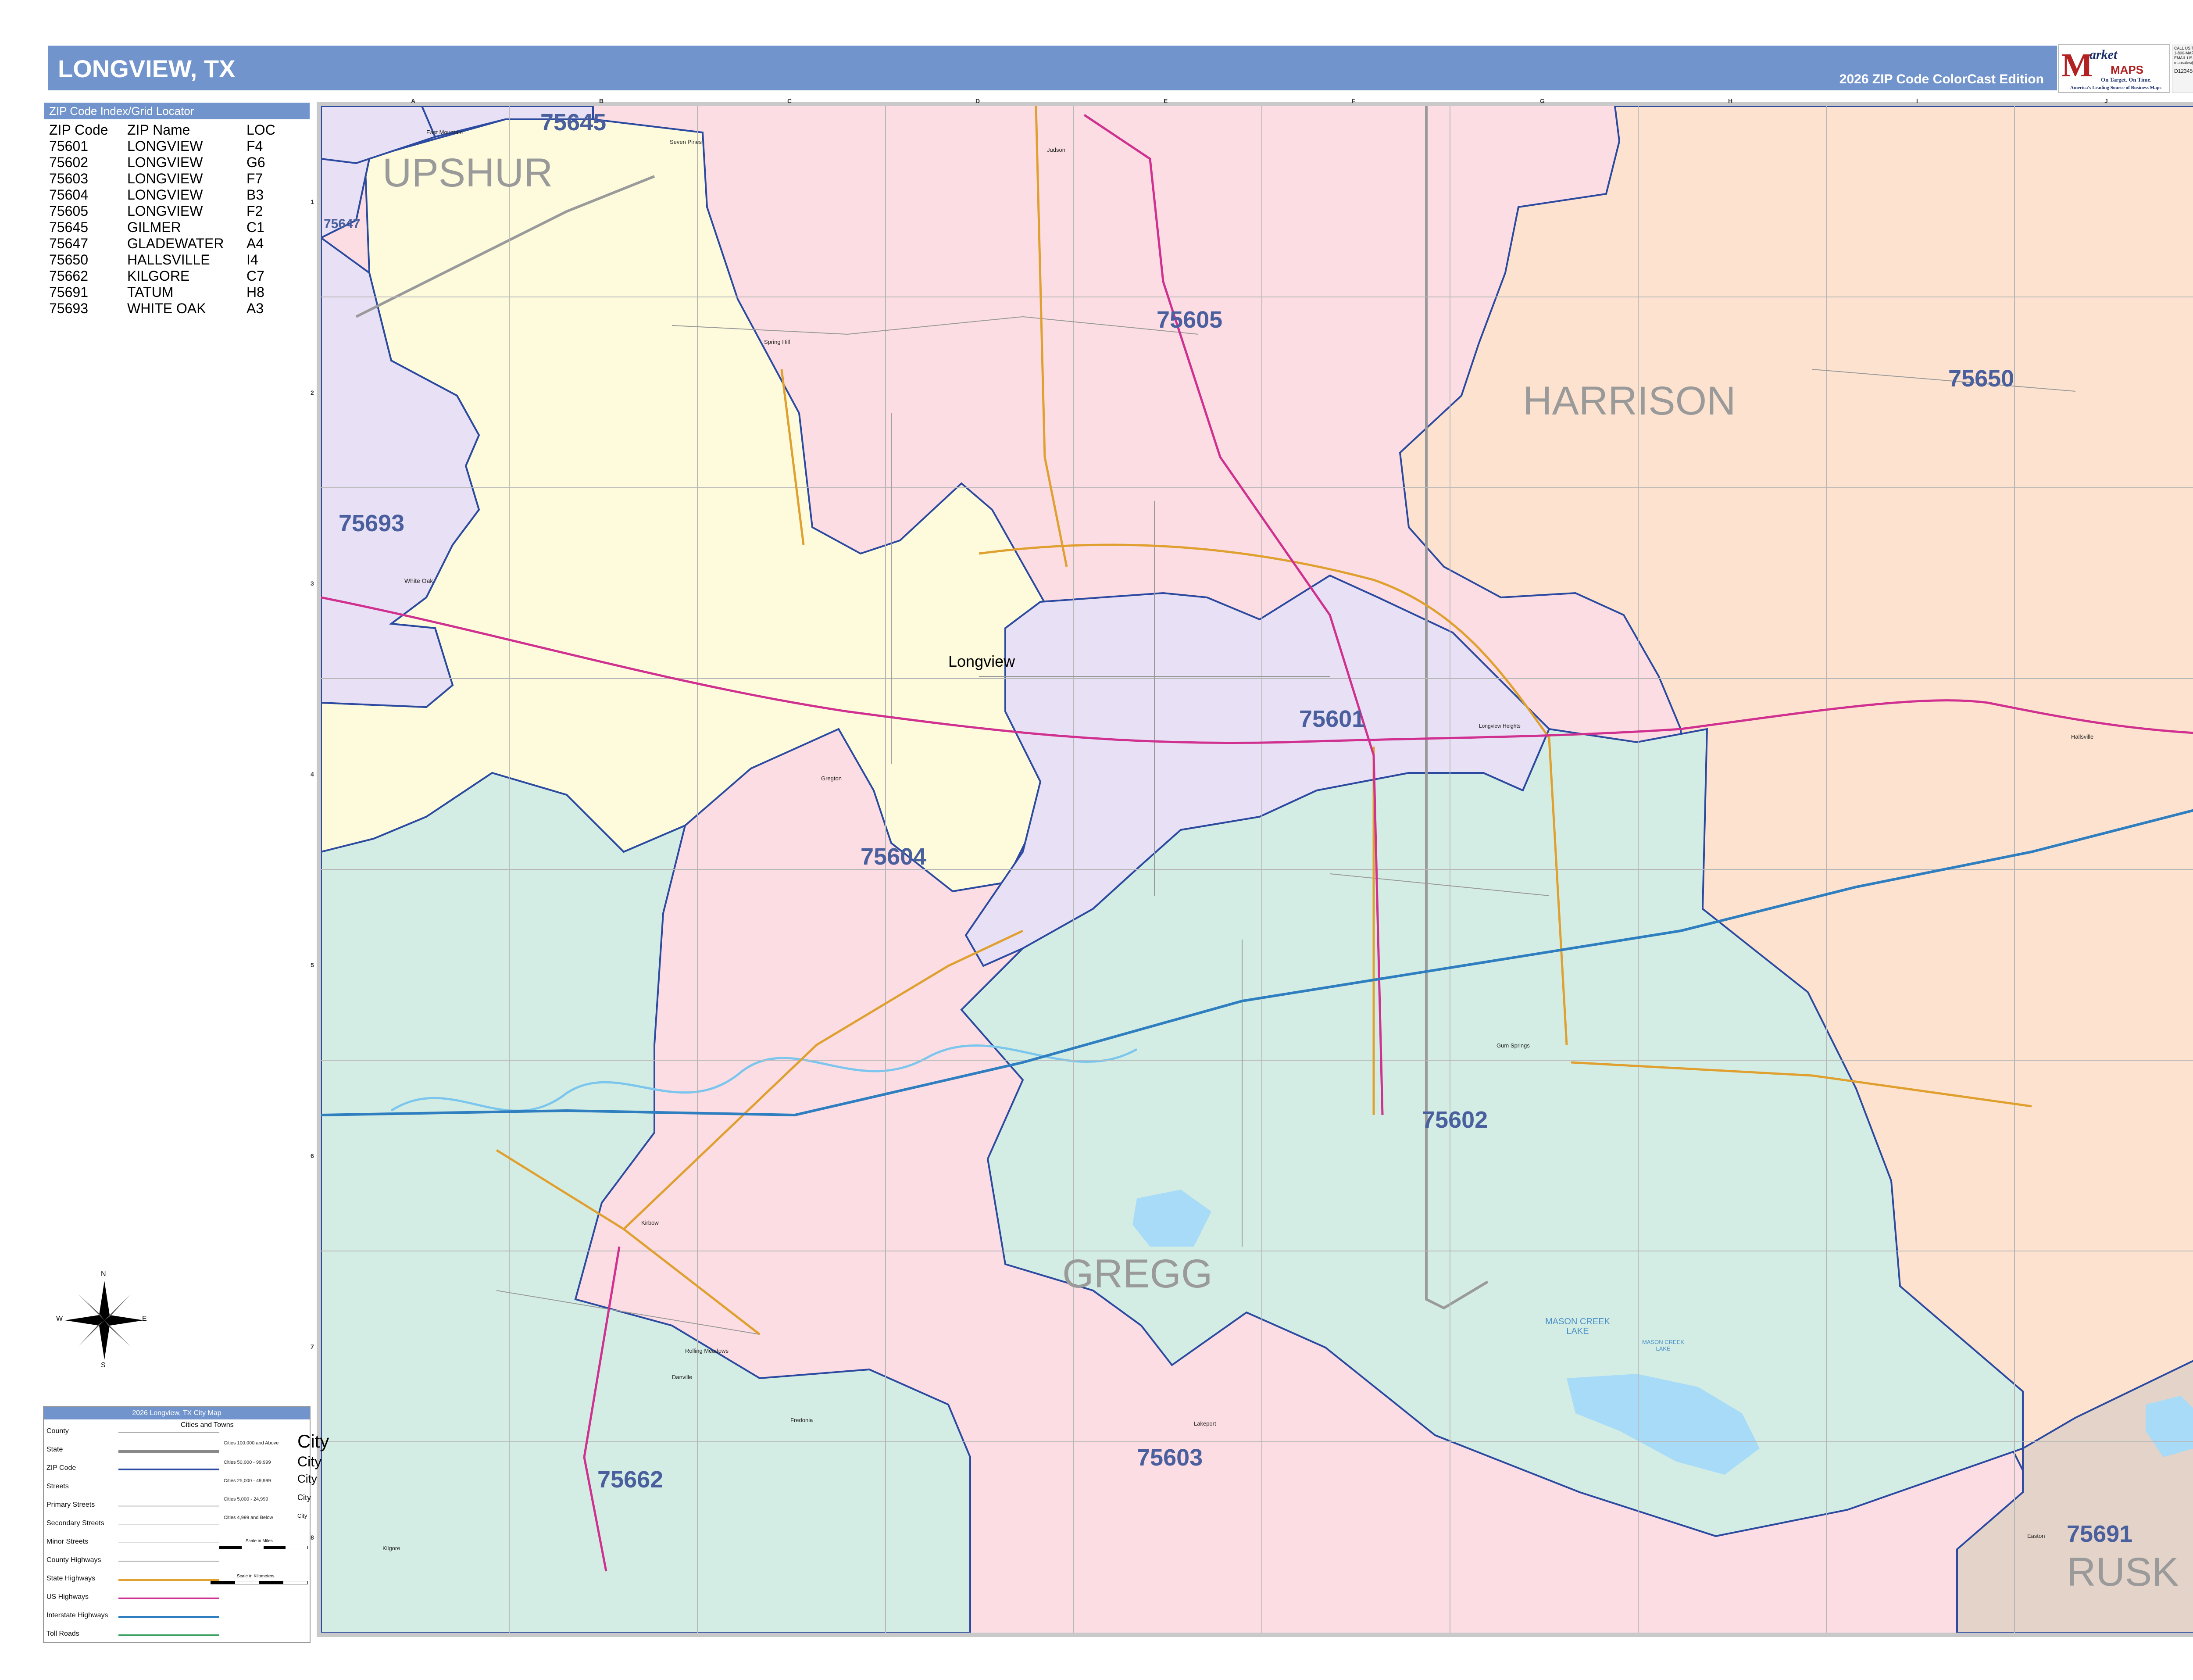 Image resolution: width=2193 pixels, height=1680 pixels. I want to click on zip-index-header-cell: ZIP Name, so click(158, 130).